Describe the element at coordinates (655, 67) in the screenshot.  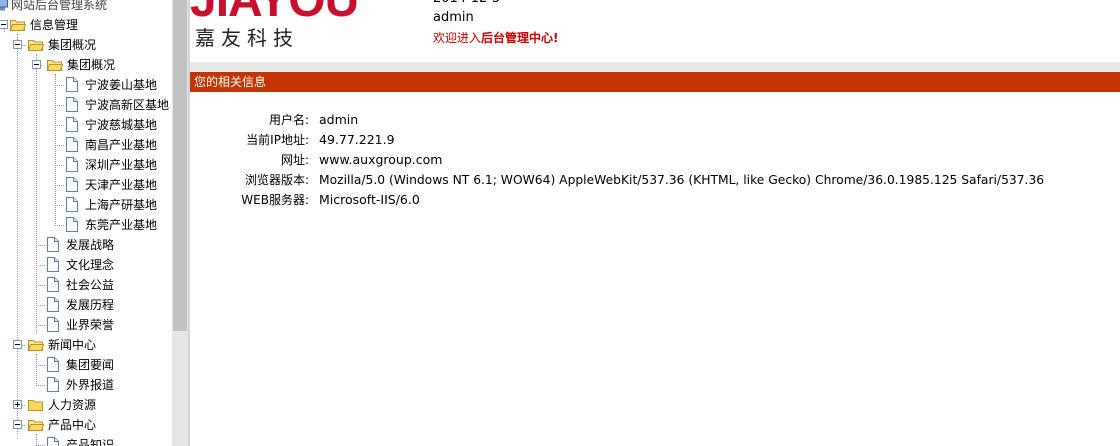
I see `header-separator` at that location.